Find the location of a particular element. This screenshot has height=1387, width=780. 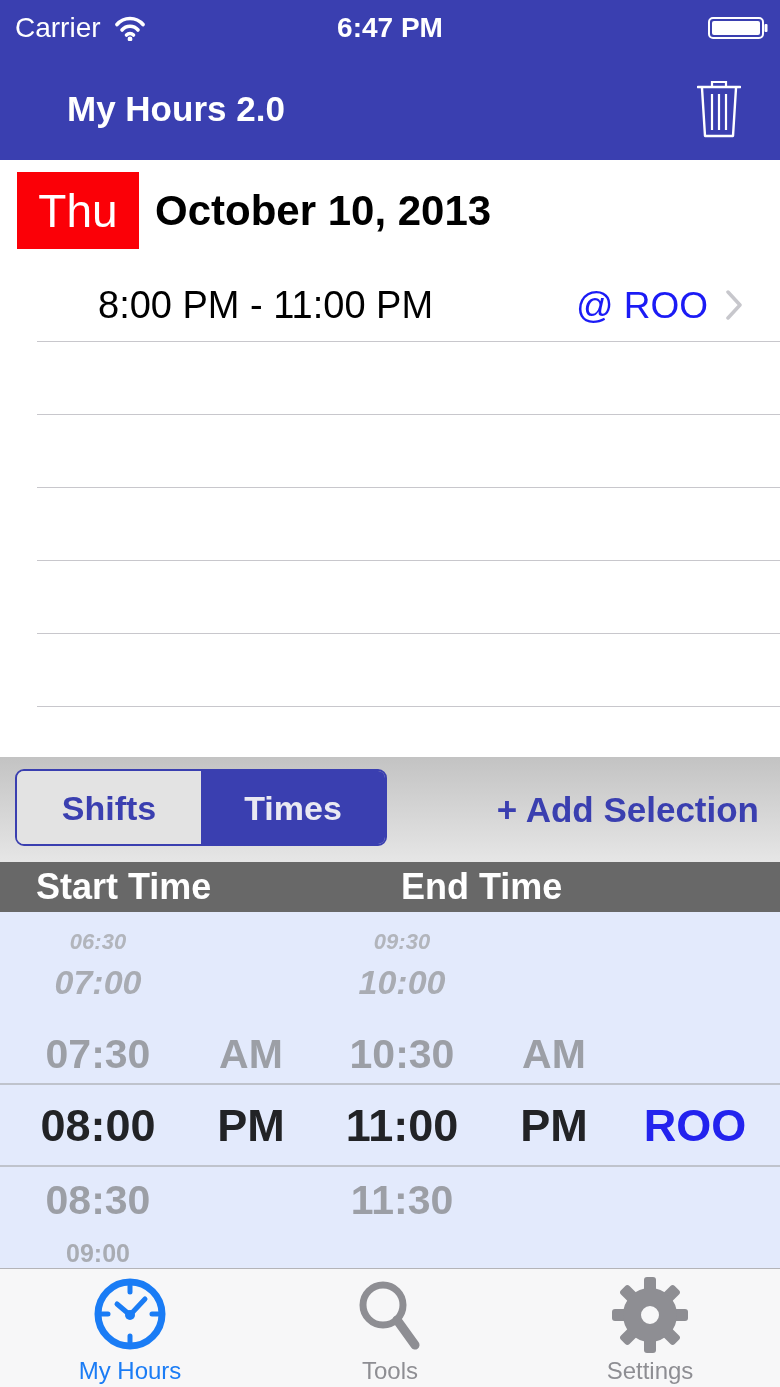

app-title: My Hours 2.0 is located at coordinates (176, 108).